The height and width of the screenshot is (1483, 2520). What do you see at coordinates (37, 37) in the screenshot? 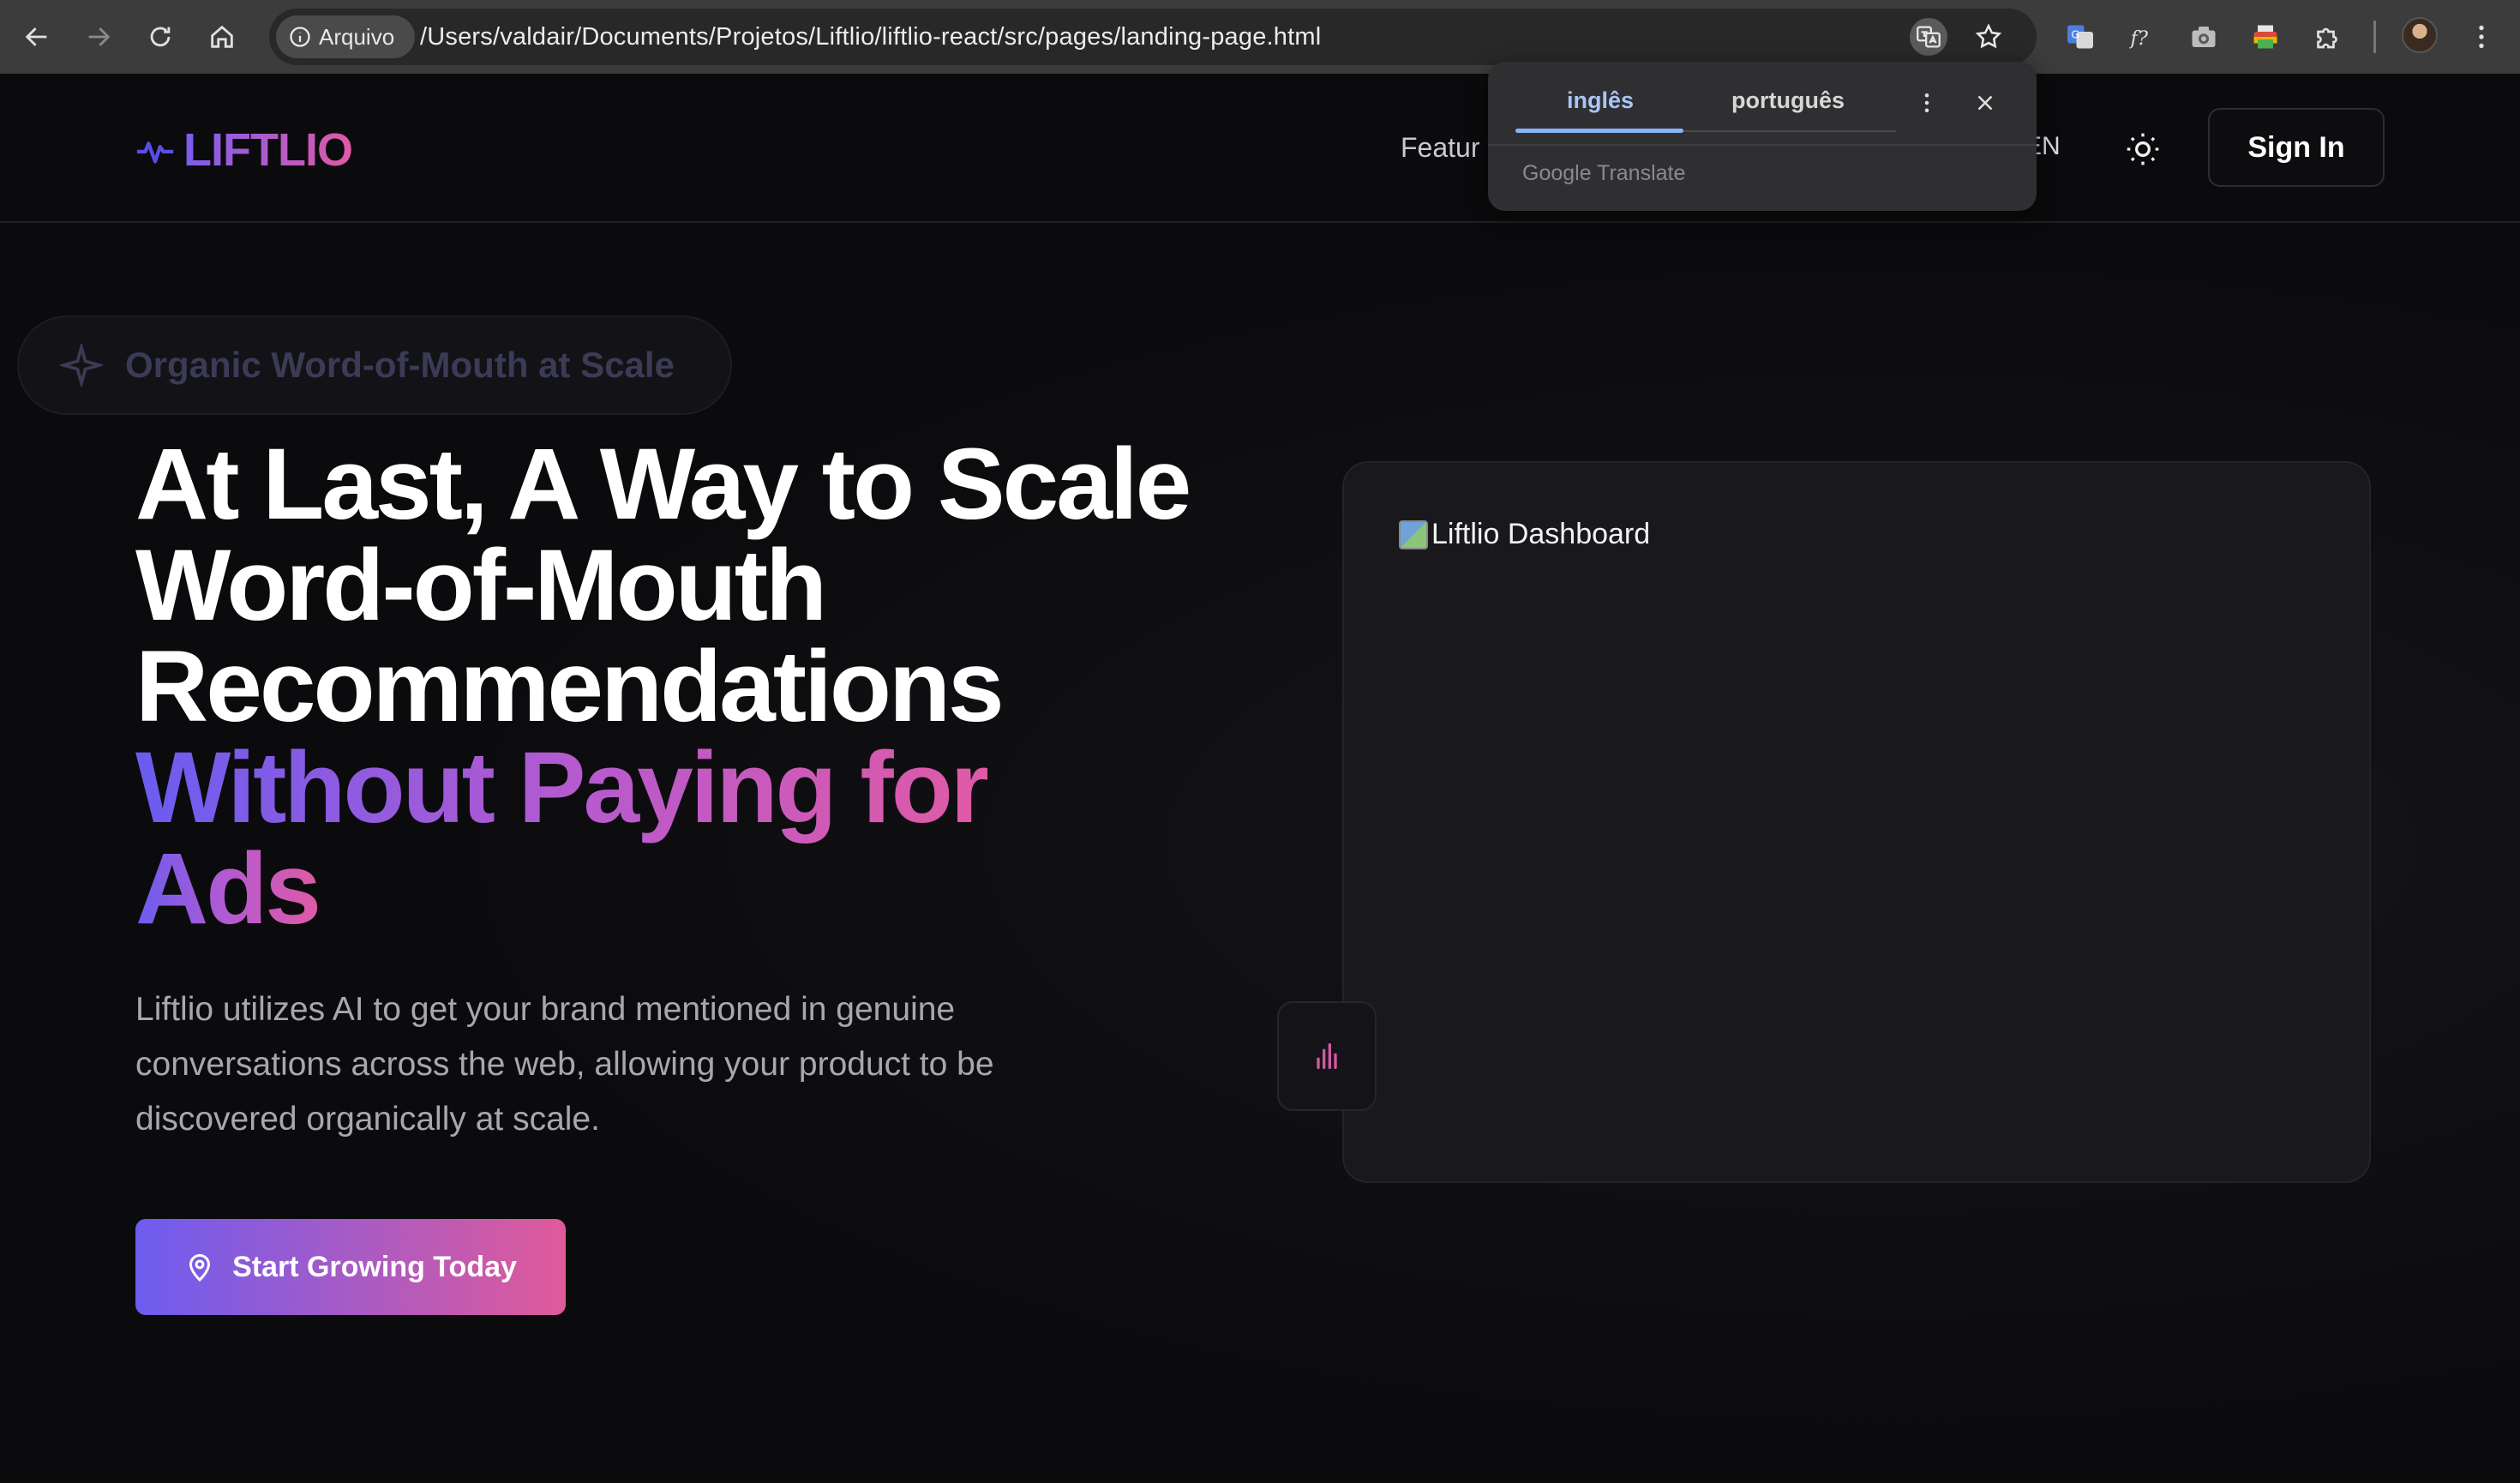
I see `back-arrow-icon` at bounding box center [37, 37].